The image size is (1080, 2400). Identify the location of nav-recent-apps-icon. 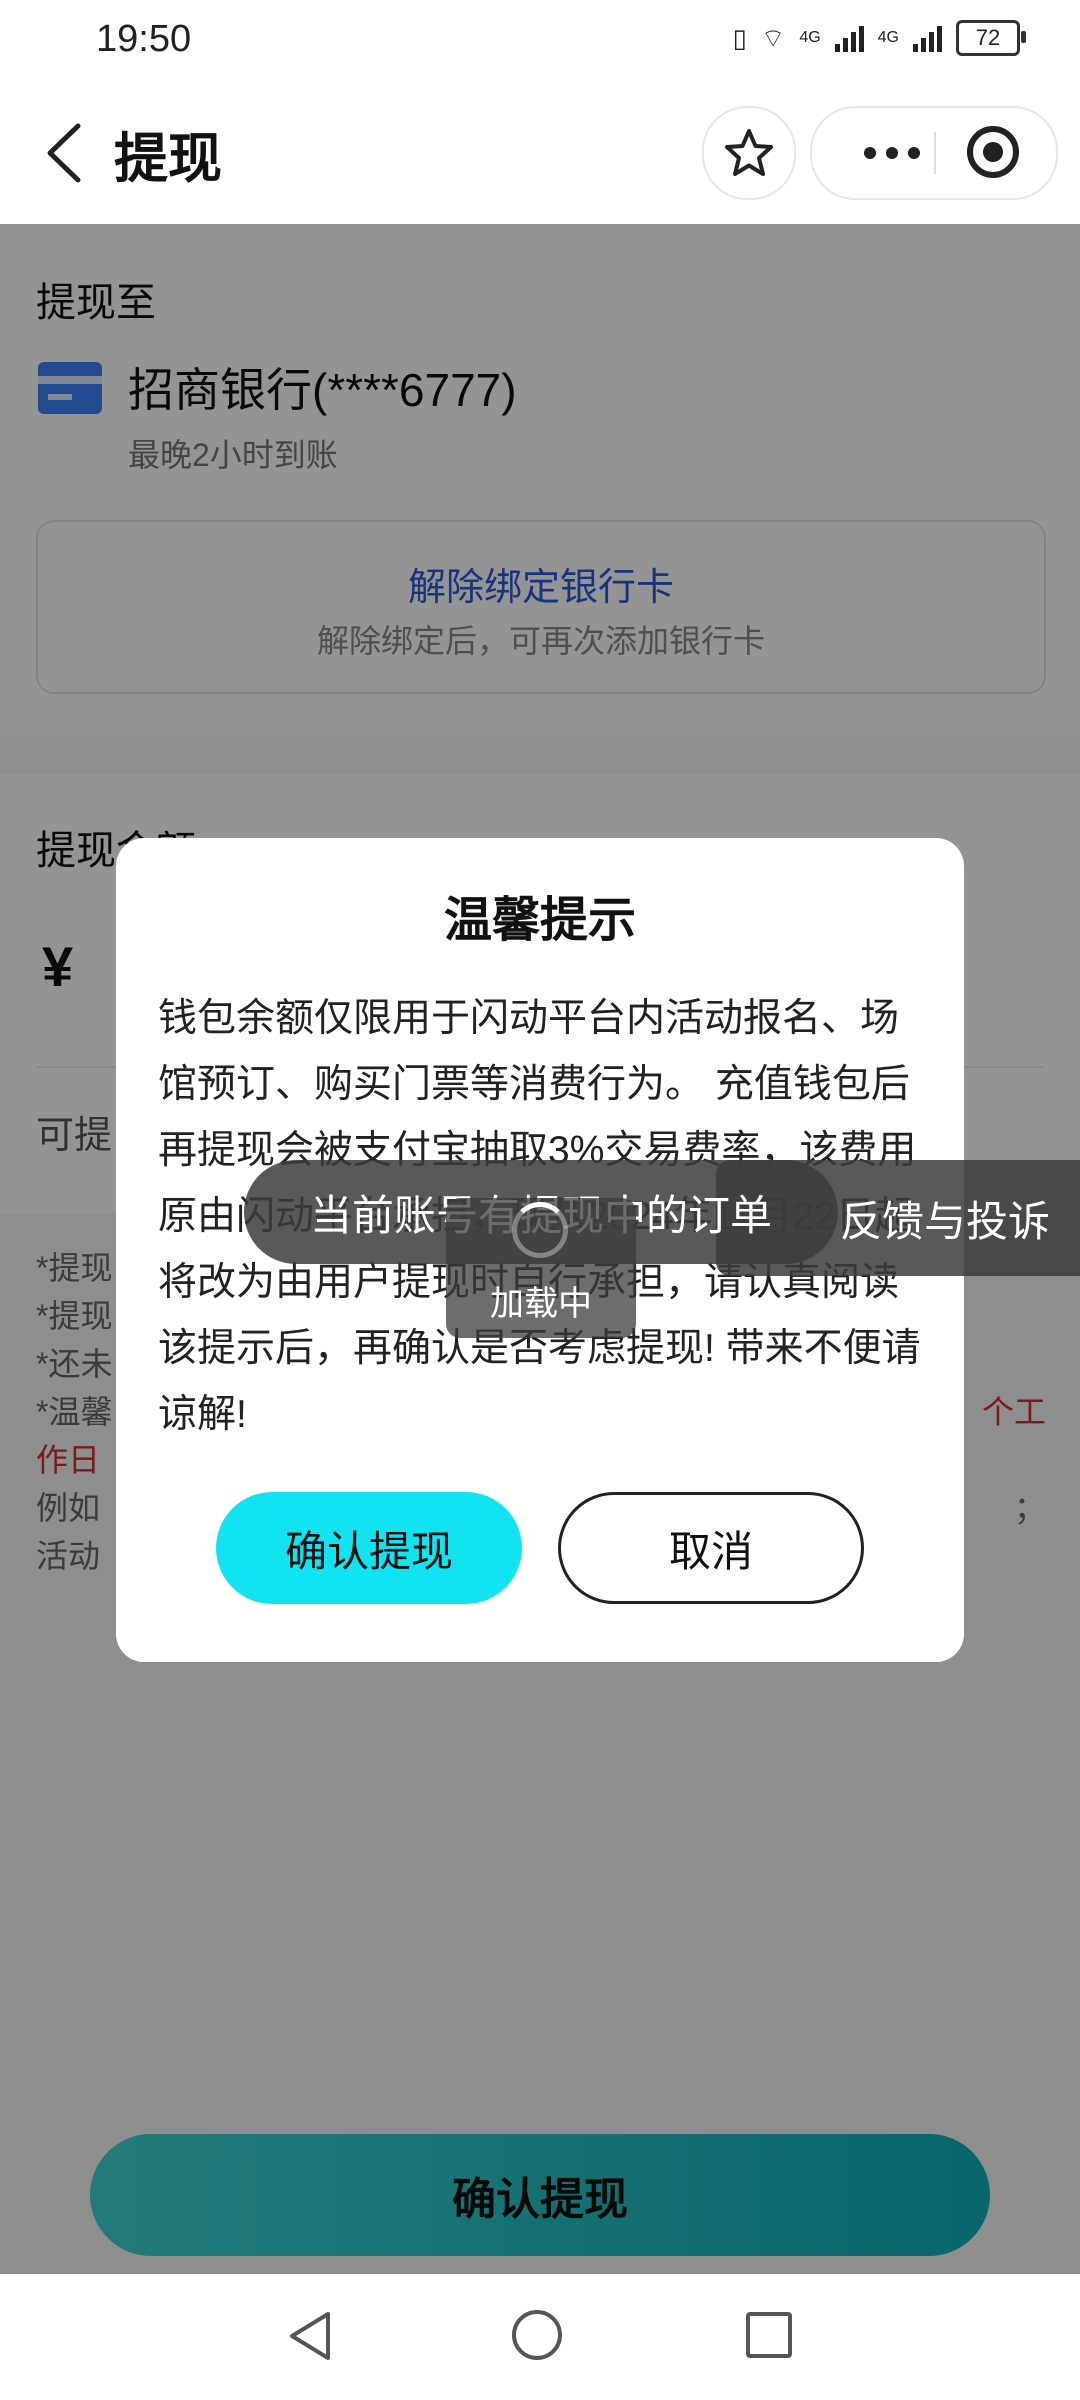
(769, 2335).